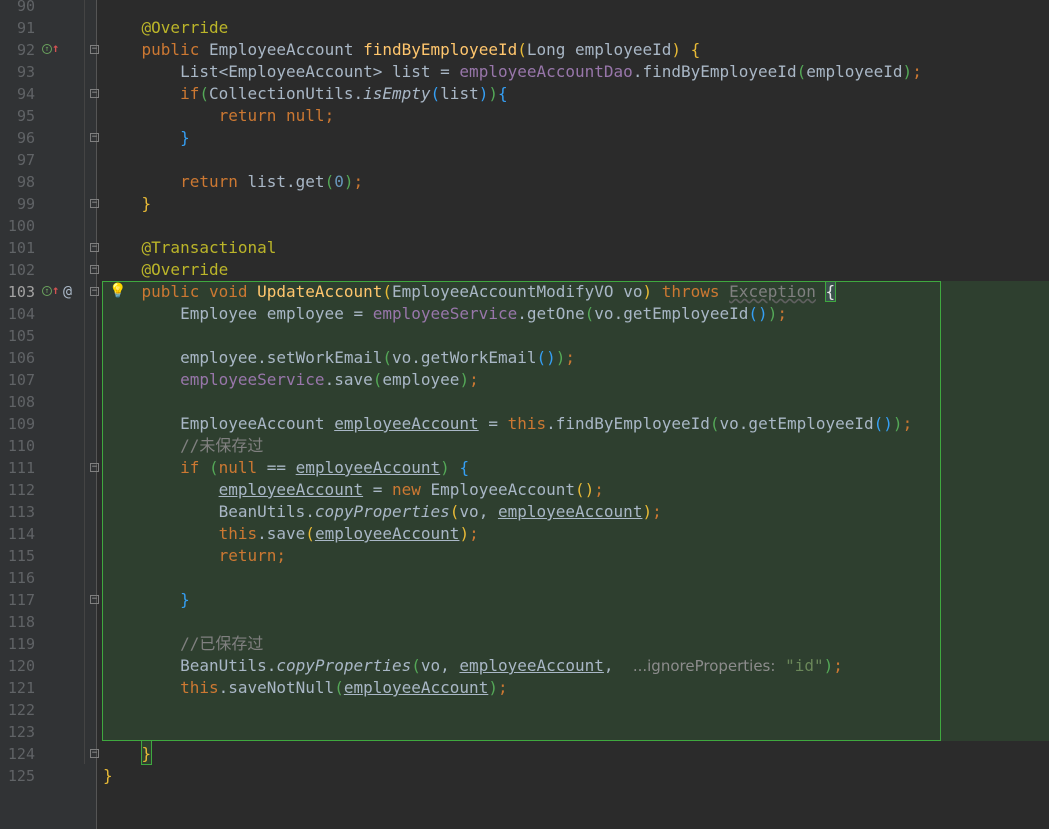 The height and width of the screenshot is (829, 1049). Describe the element at coordinates (524, 402) in the screenshot. I see `code-line: 108` at that location.